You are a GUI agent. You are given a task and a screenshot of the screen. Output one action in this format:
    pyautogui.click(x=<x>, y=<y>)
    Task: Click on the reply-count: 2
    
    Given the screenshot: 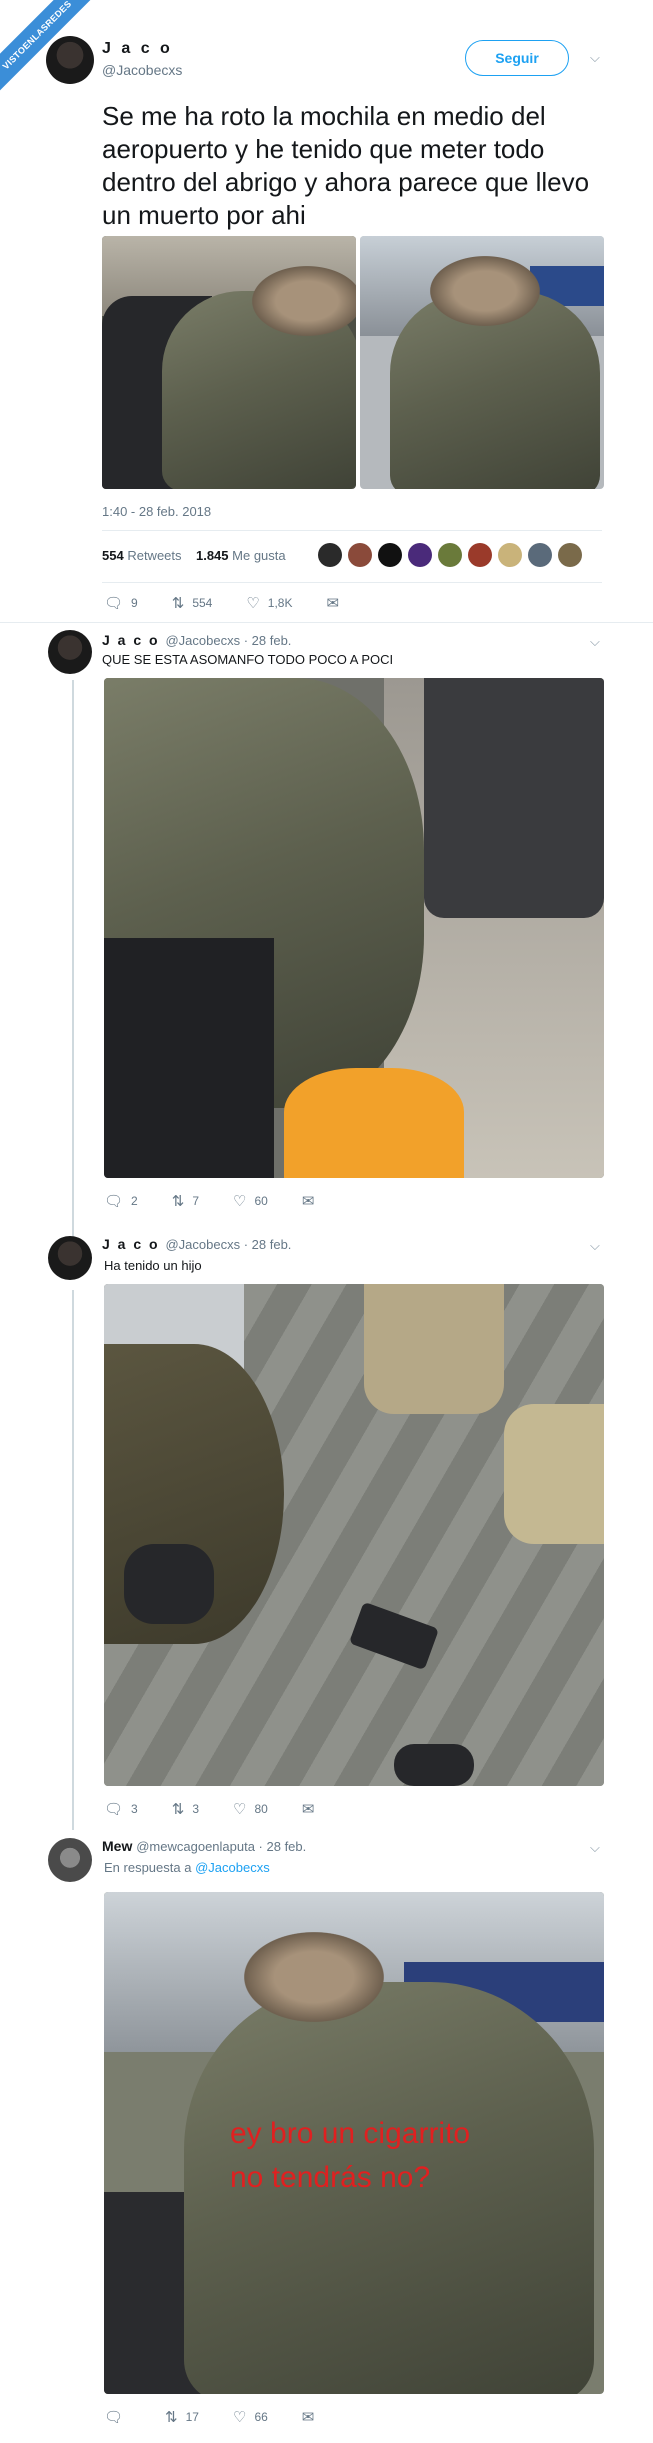 What is the action you would take?
    pyautogui.click(x=134, y=1201)
    